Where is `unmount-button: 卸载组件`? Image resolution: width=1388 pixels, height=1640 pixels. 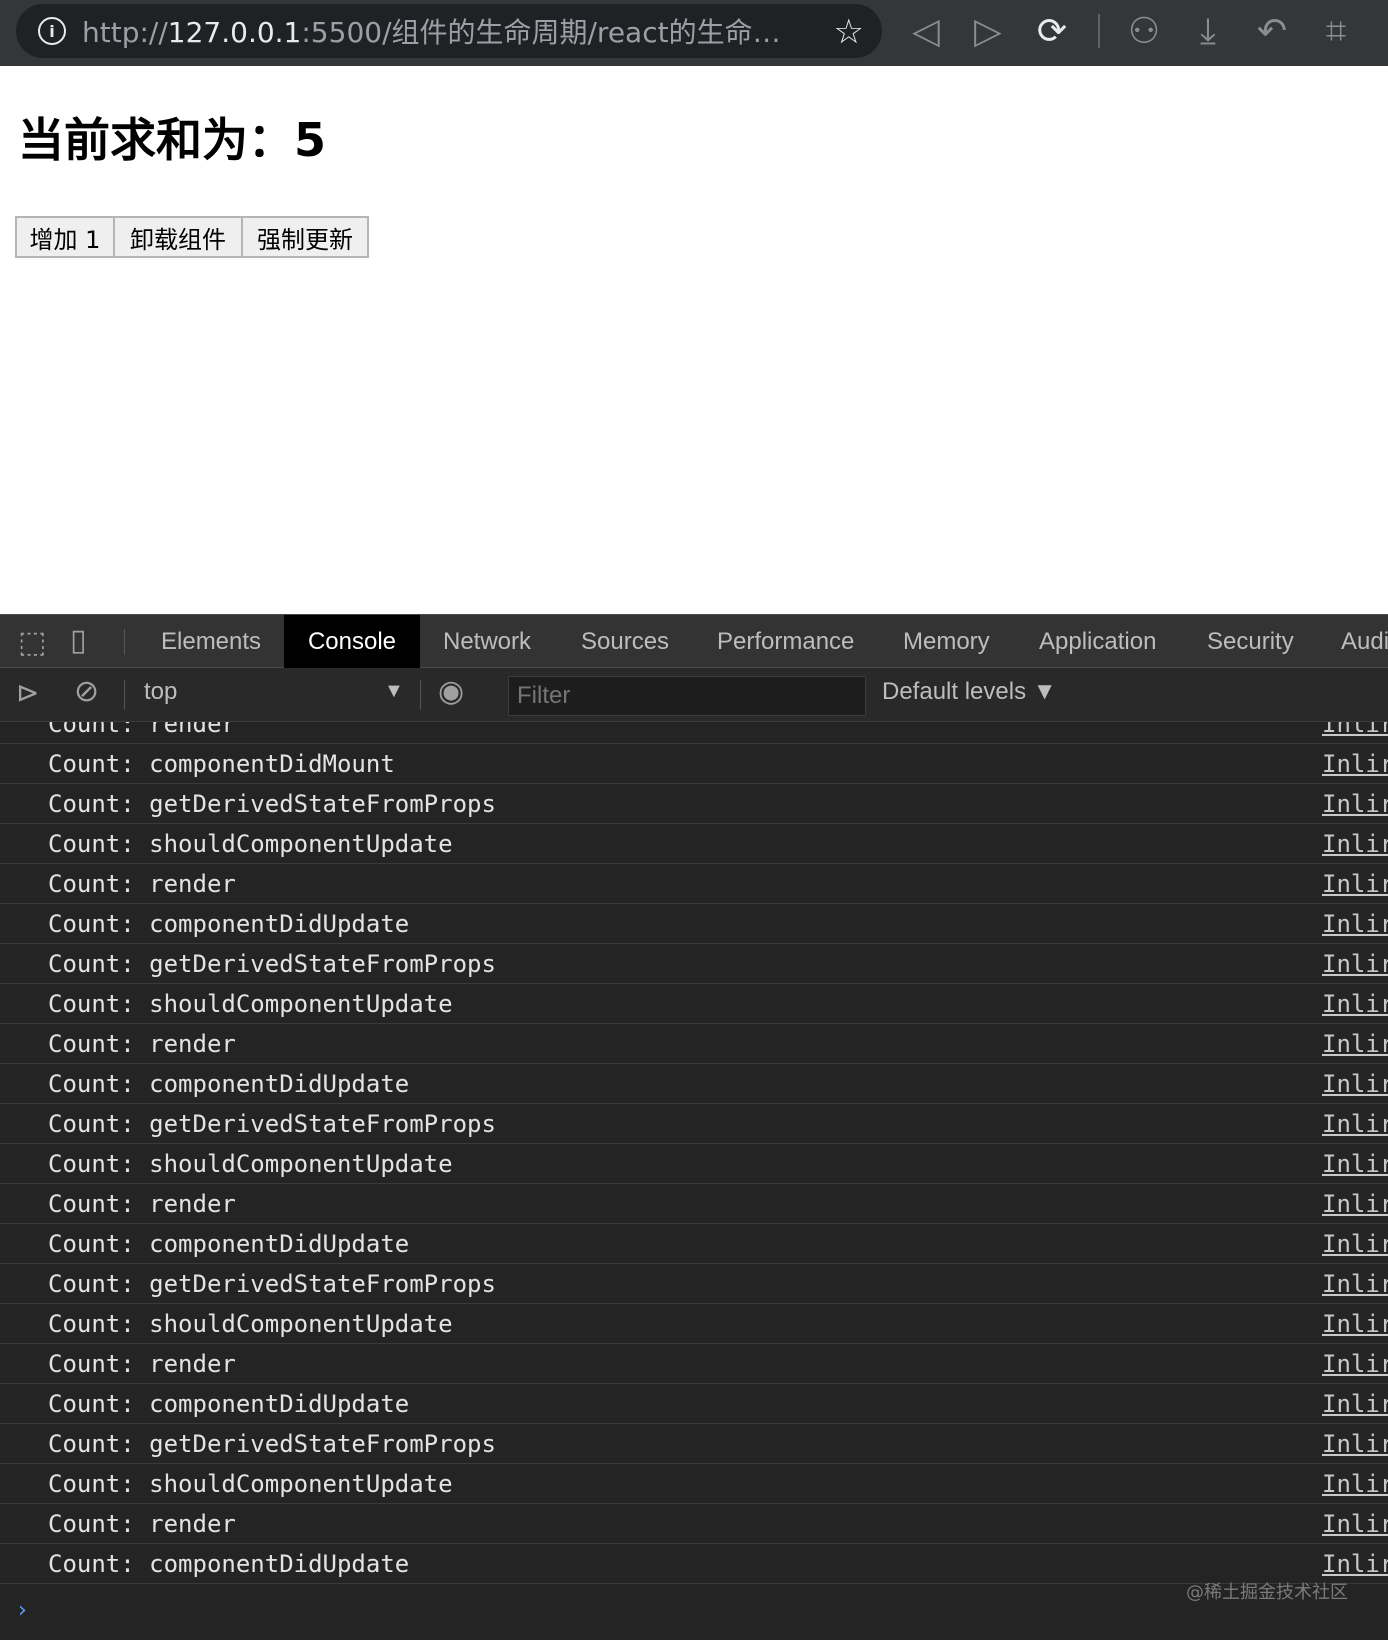
unmount-button: 卸载组件 is located at coordinates (178, 237).